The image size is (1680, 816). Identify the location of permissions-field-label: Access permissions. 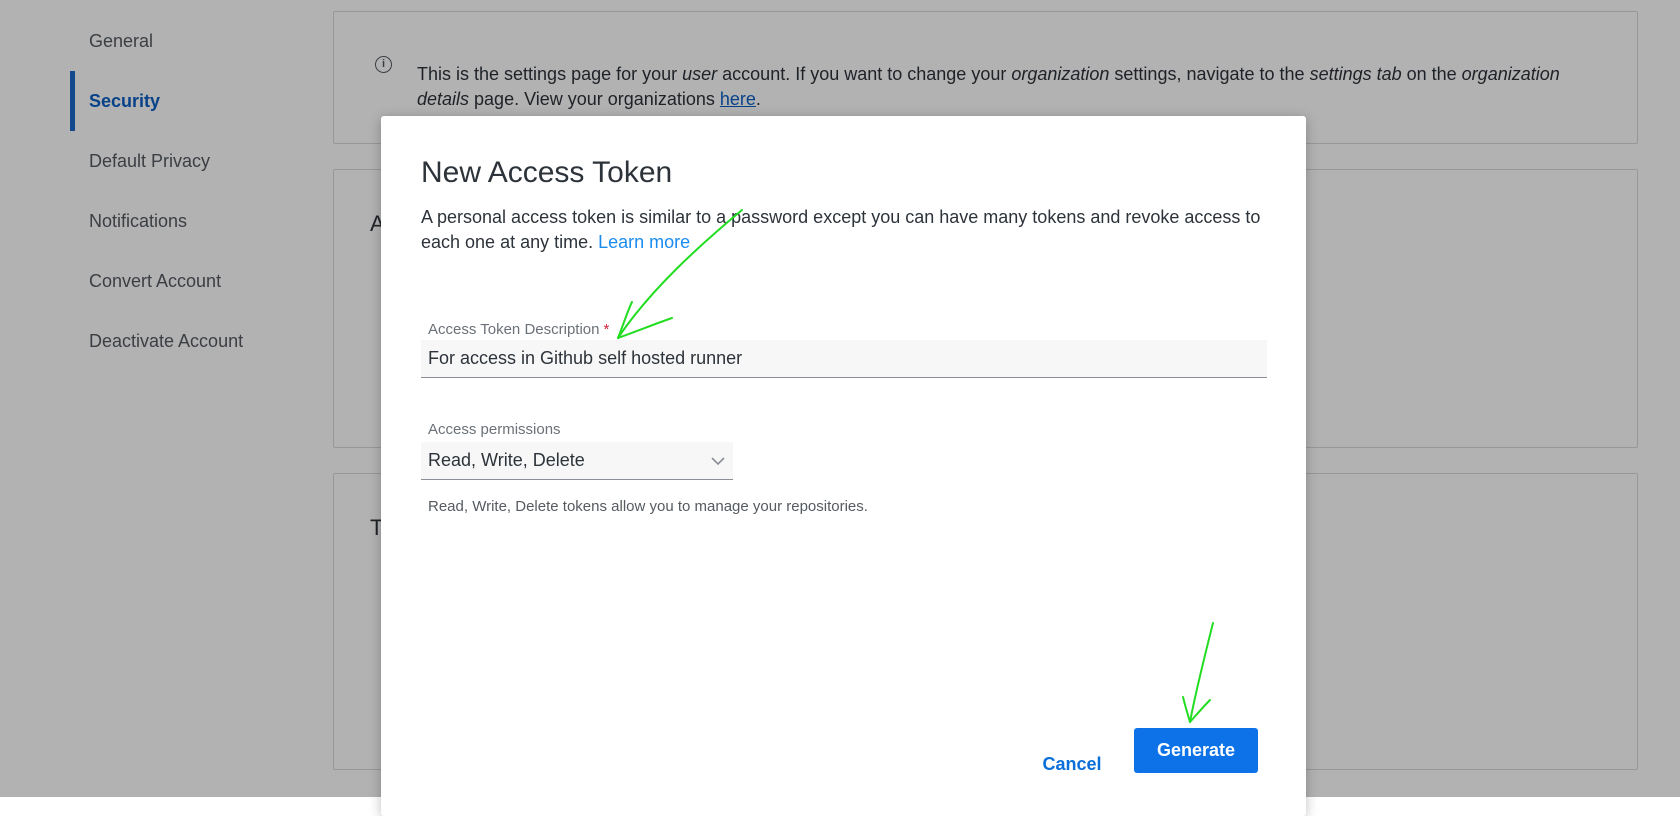
(494, 429).